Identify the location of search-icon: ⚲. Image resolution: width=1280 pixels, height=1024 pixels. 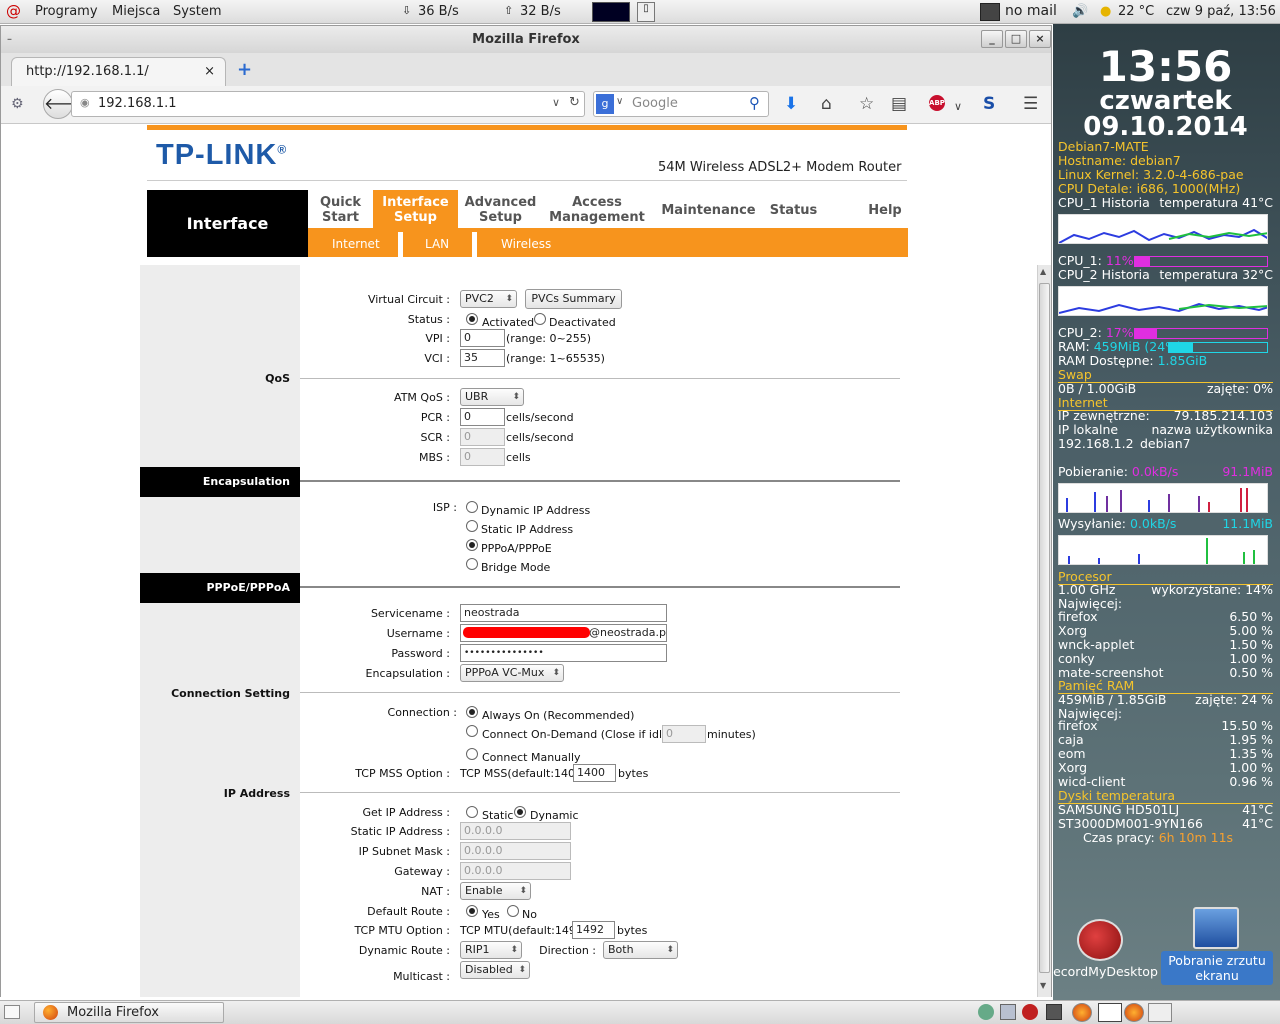
(754, 103).